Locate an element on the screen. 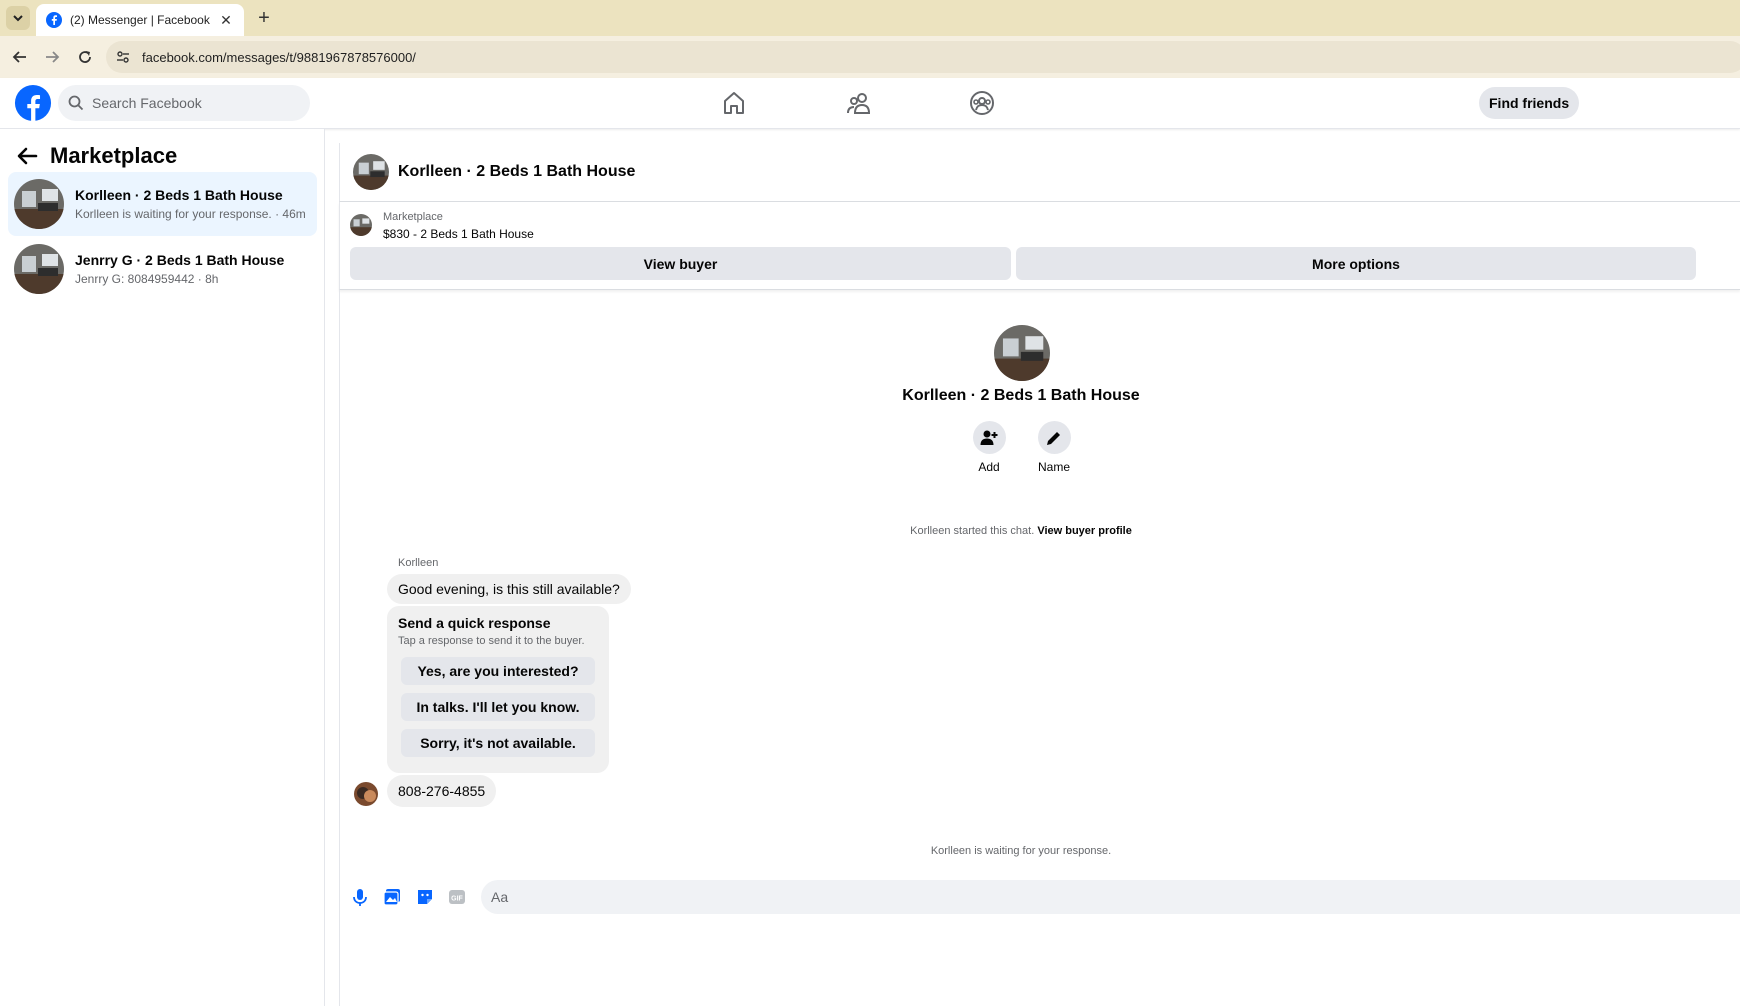  home-icon is located at coordinates (734, 103).